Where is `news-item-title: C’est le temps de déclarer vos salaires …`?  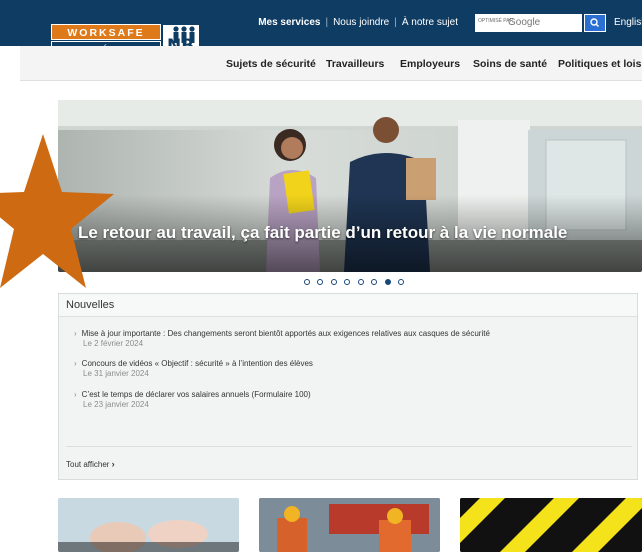
news-item-title: C’est le temps de déclarer vos salaires … is located at coordinates (196, 394).